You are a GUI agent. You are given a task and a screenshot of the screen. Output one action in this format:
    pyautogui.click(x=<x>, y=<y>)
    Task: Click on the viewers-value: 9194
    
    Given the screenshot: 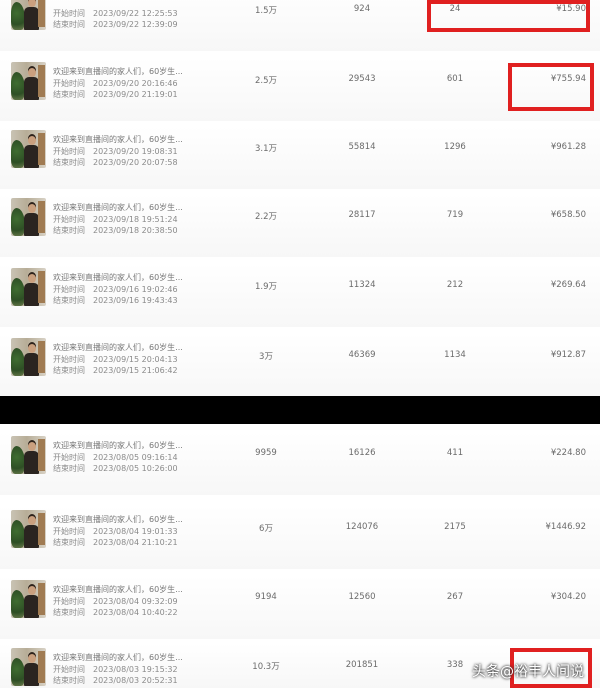 What is the action you would take?
    pyautogui.click(x=266, y=597)
    